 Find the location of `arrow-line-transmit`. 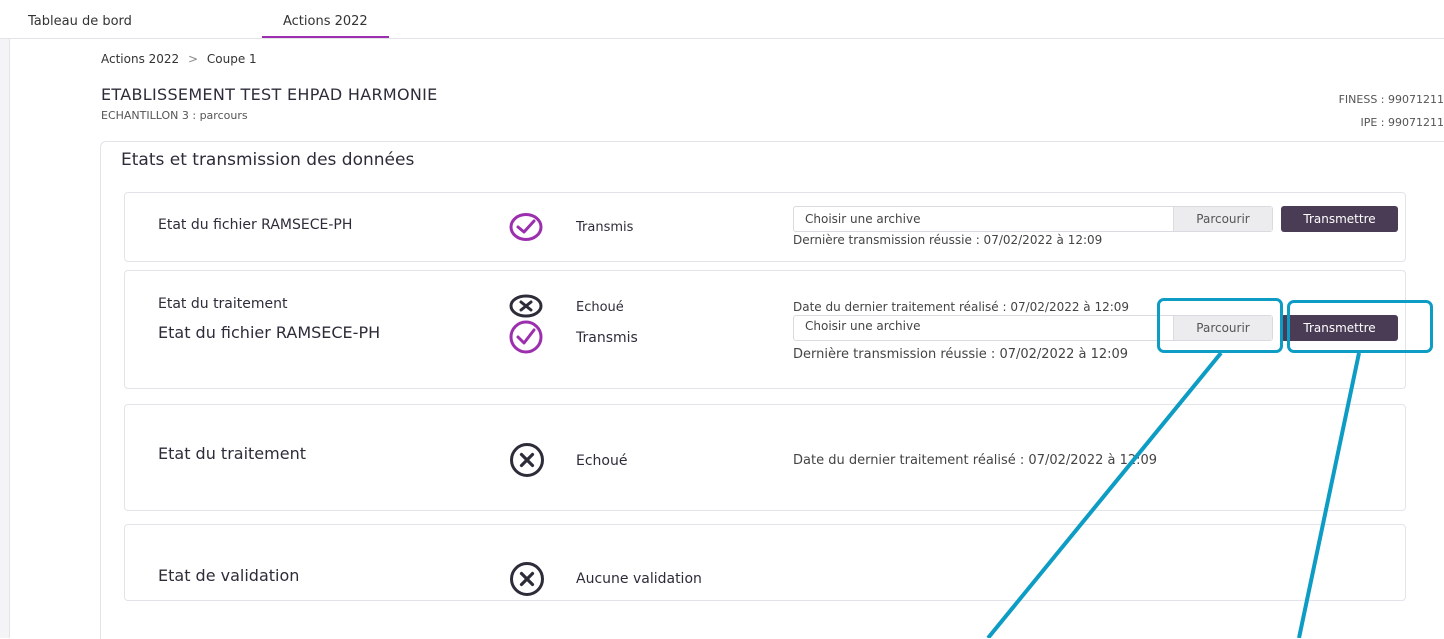

arrow-line-transmit is located at coordinates (1329, 495).